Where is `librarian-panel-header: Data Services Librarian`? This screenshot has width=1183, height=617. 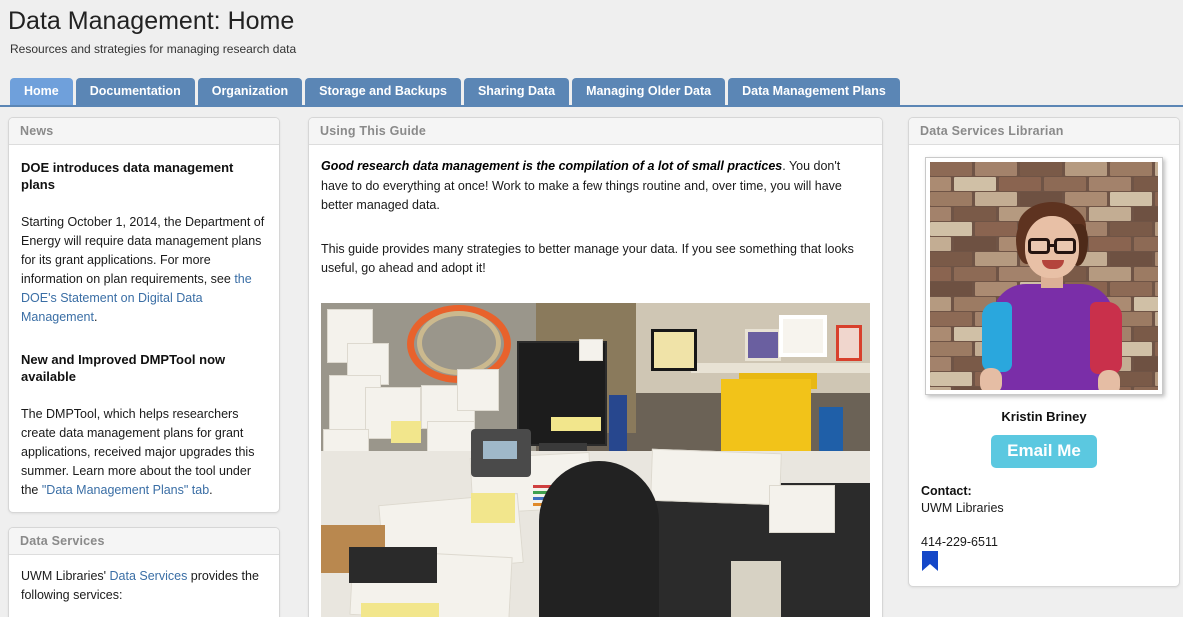
librarian-panel-header: Data Services Librarian is located at coordinates (1044, 131).